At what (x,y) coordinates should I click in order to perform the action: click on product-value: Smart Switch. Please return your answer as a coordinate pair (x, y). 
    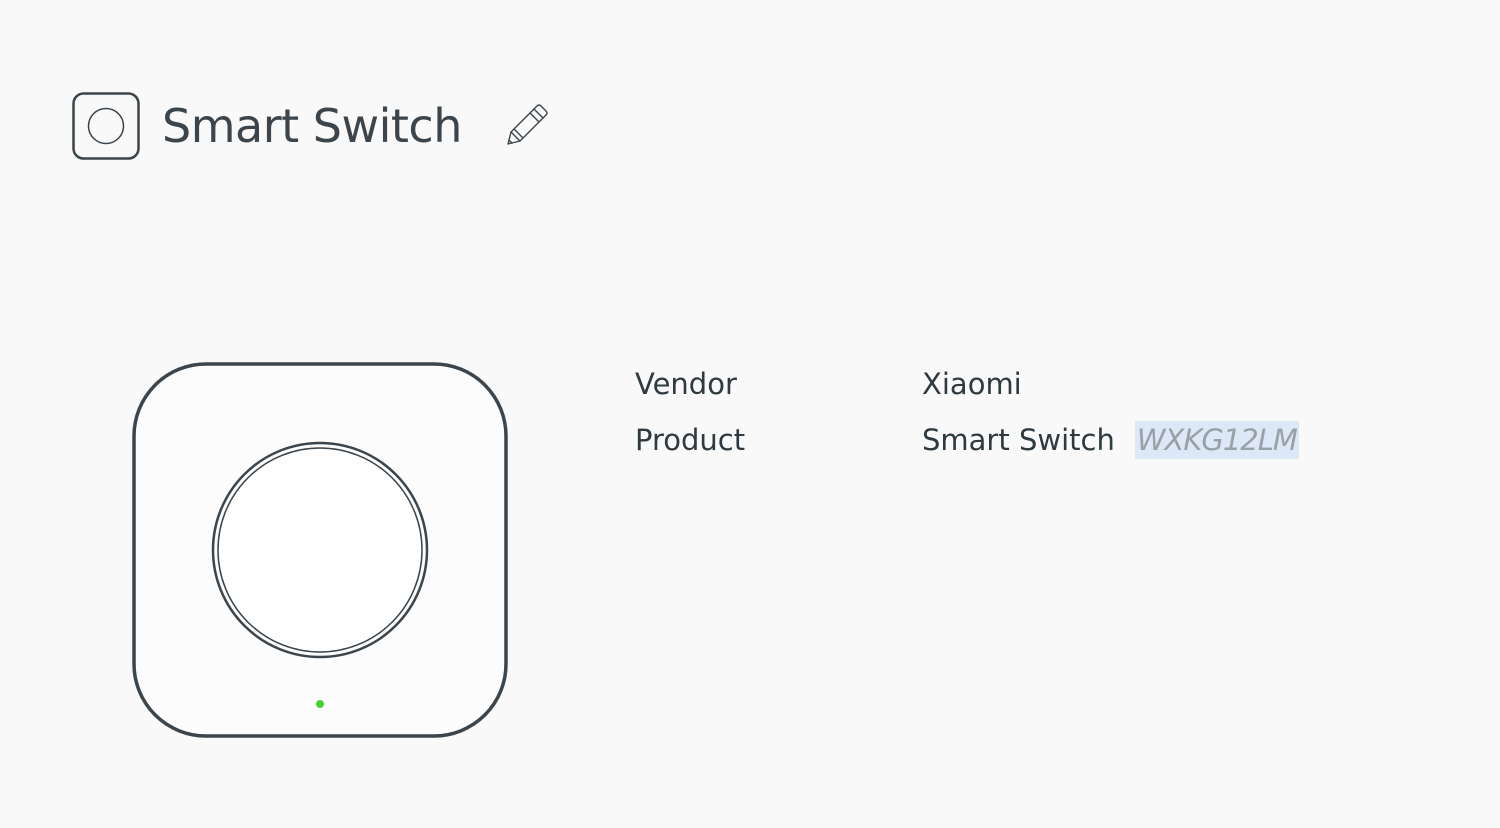
    Looking at the image, I should click on (1018, 440).